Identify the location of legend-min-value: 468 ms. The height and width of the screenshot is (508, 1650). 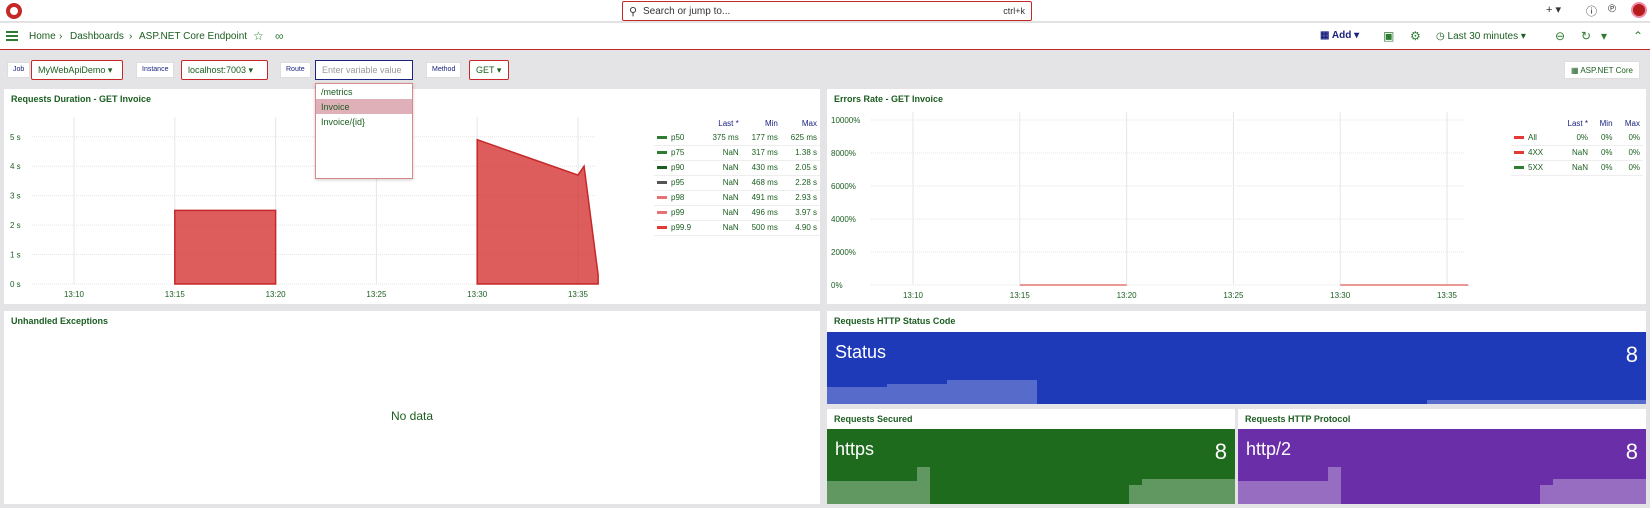
(761, 183).